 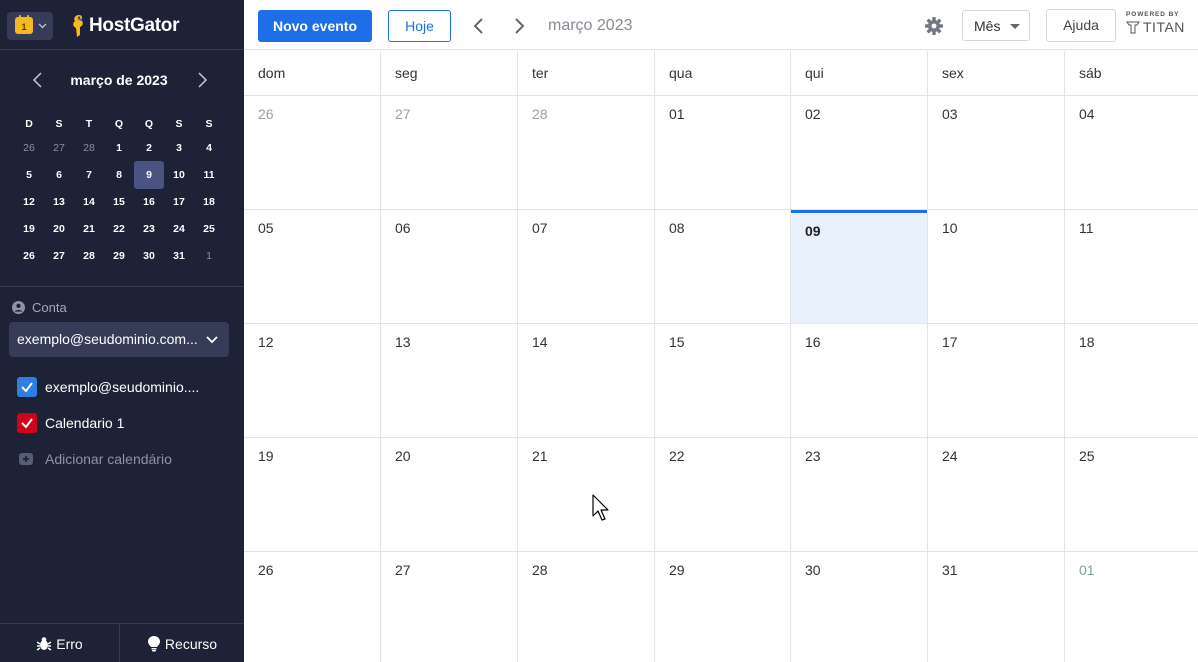 I want to click on app-switcher: 1, so click(x=30, y=26).